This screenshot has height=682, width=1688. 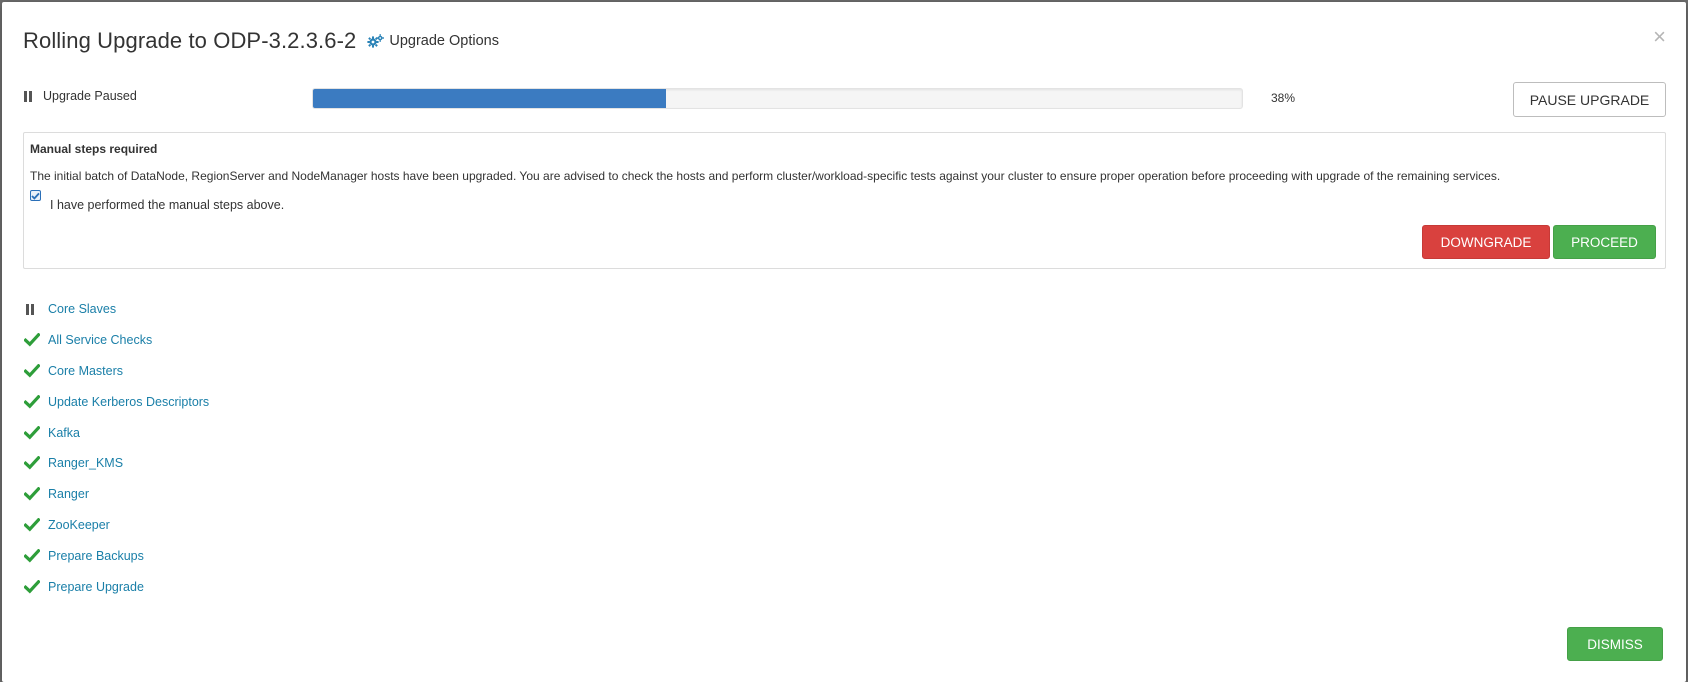 I want to click on close-icon: ×, so click(x=1659, y=37).